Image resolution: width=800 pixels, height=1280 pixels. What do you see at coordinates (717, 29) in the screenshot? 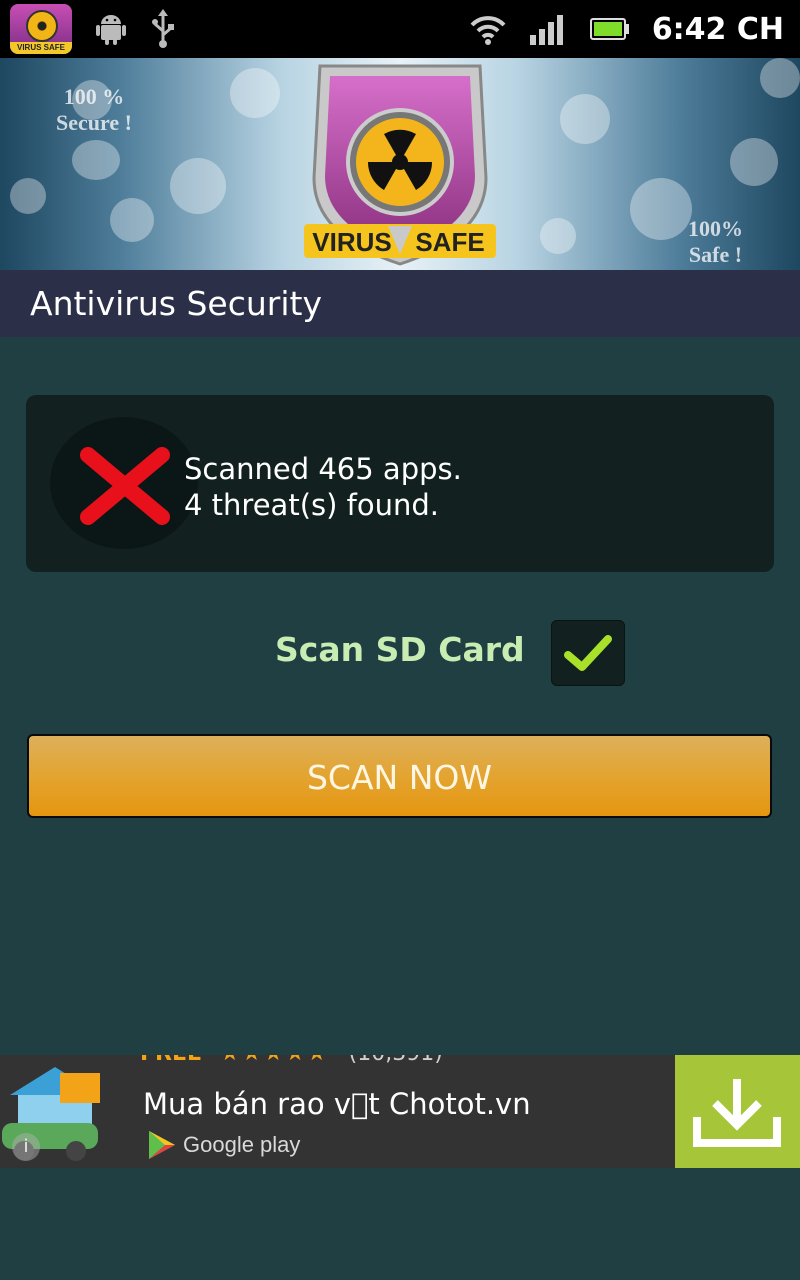
I see `clock: 6:42 CH` at bounding box center [717, 29].